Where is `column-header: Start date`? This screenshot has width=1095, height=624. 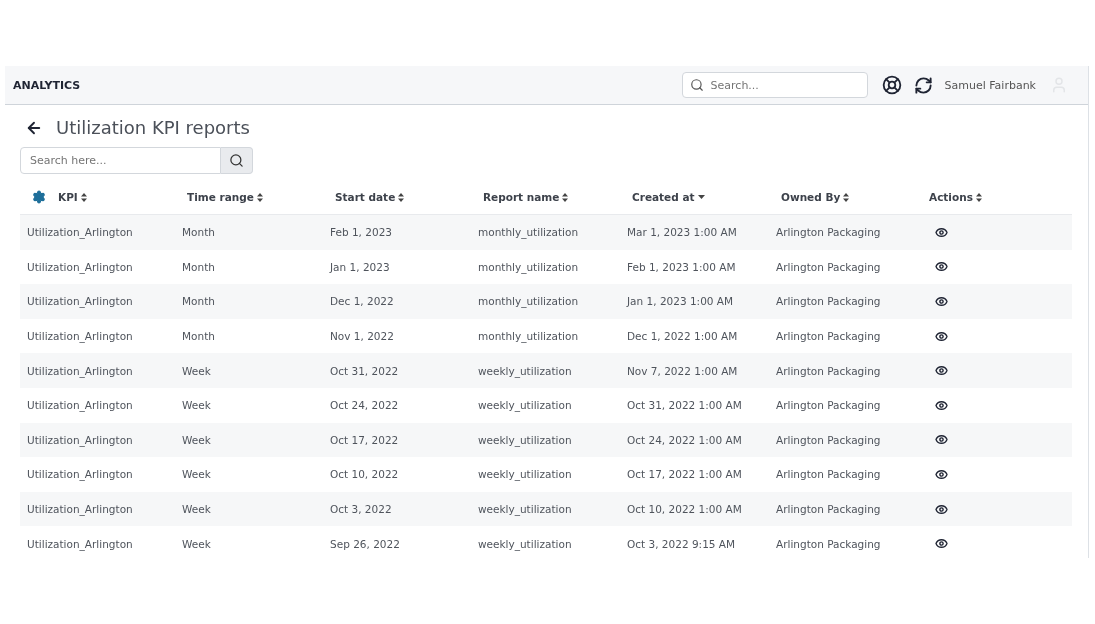
column-header: Start date is located at coordinates (370, 197).